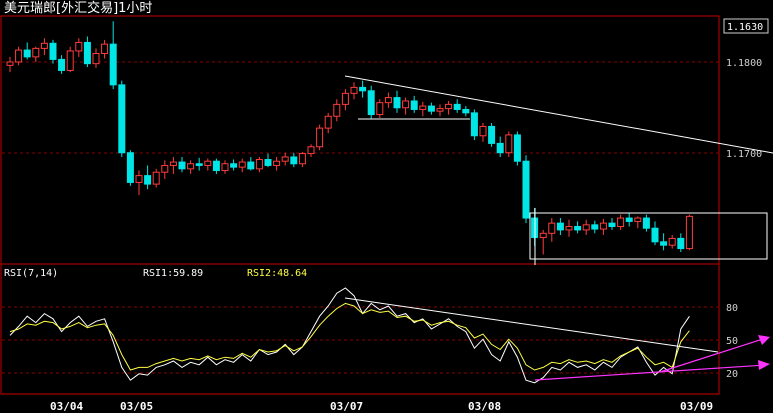  I want to click on rsi-downtrend-line, so click(531, 325).